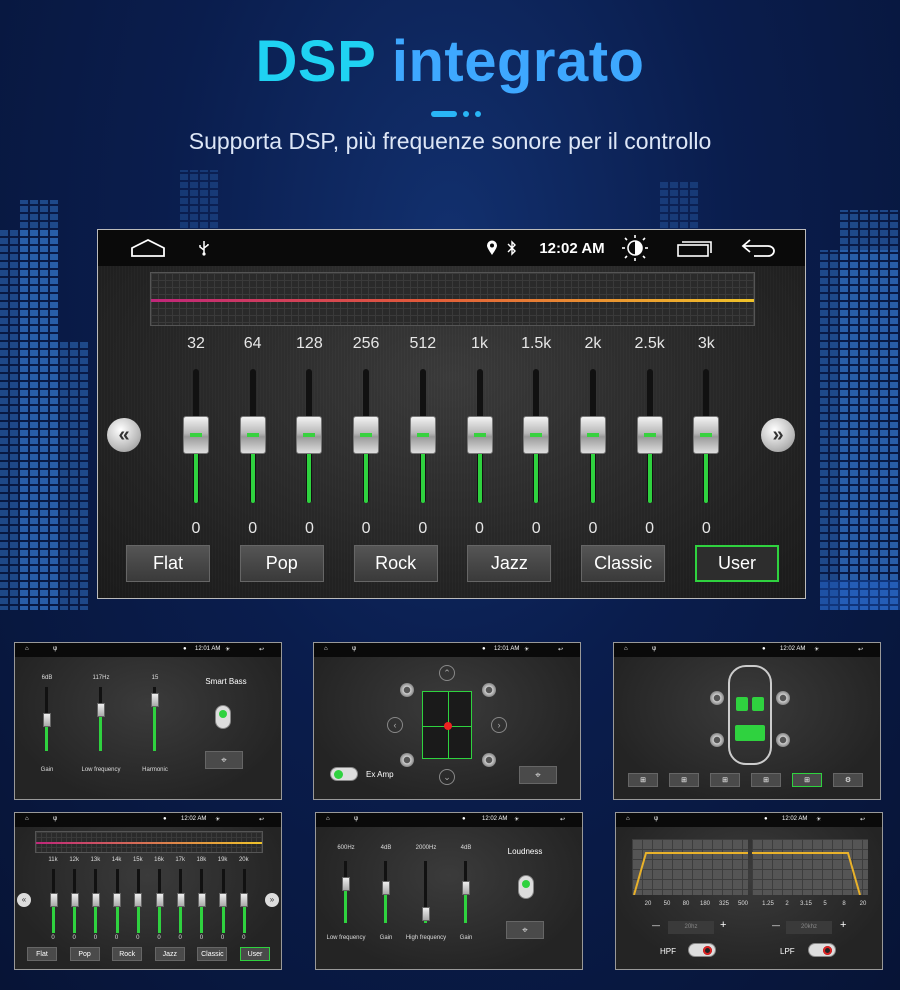  Describe the element at coordinates (223, 717) in the screenshot. I see `smart-bass-toggle` at that location.